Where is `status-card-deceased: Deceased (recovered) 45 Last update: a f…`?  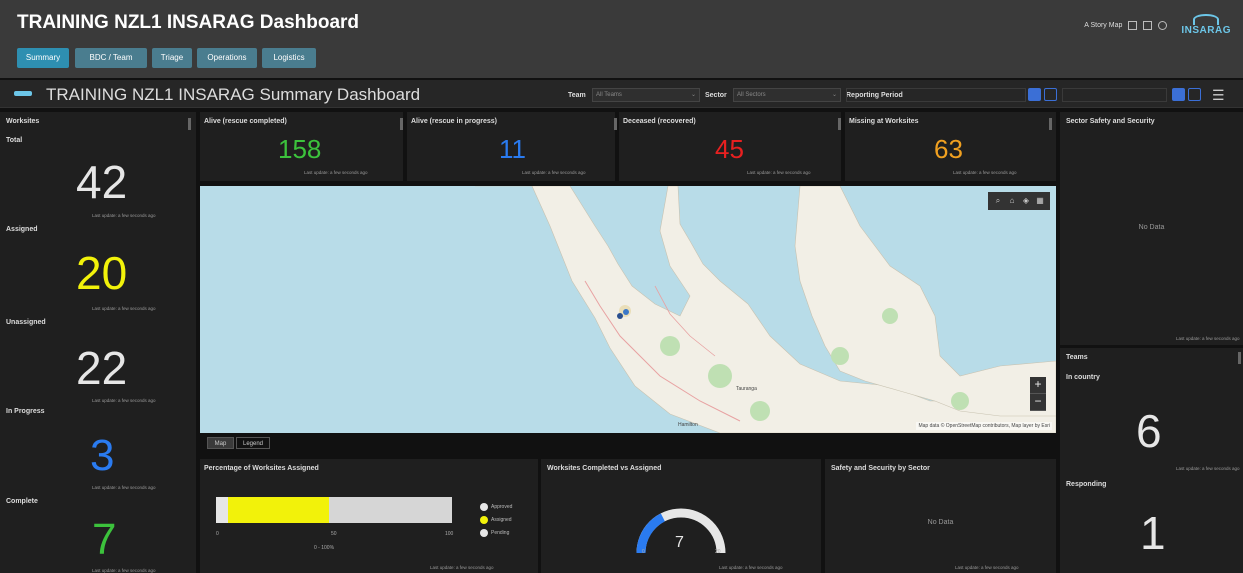
status-card-deceased: Deceased (recovered) 45 Last update: a f… is located at coordinates (730, 146).